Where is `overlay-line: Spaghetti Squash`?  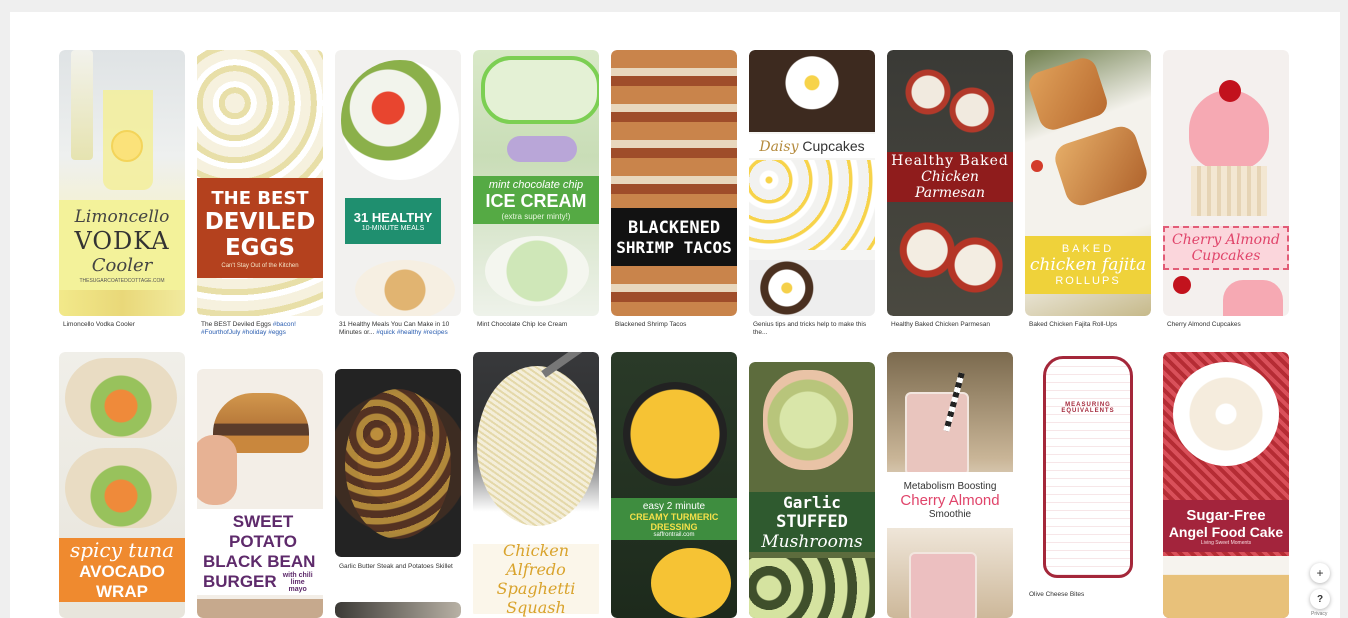
overlay-line: Spaghetti Squash is located at coordinates (536, 598).